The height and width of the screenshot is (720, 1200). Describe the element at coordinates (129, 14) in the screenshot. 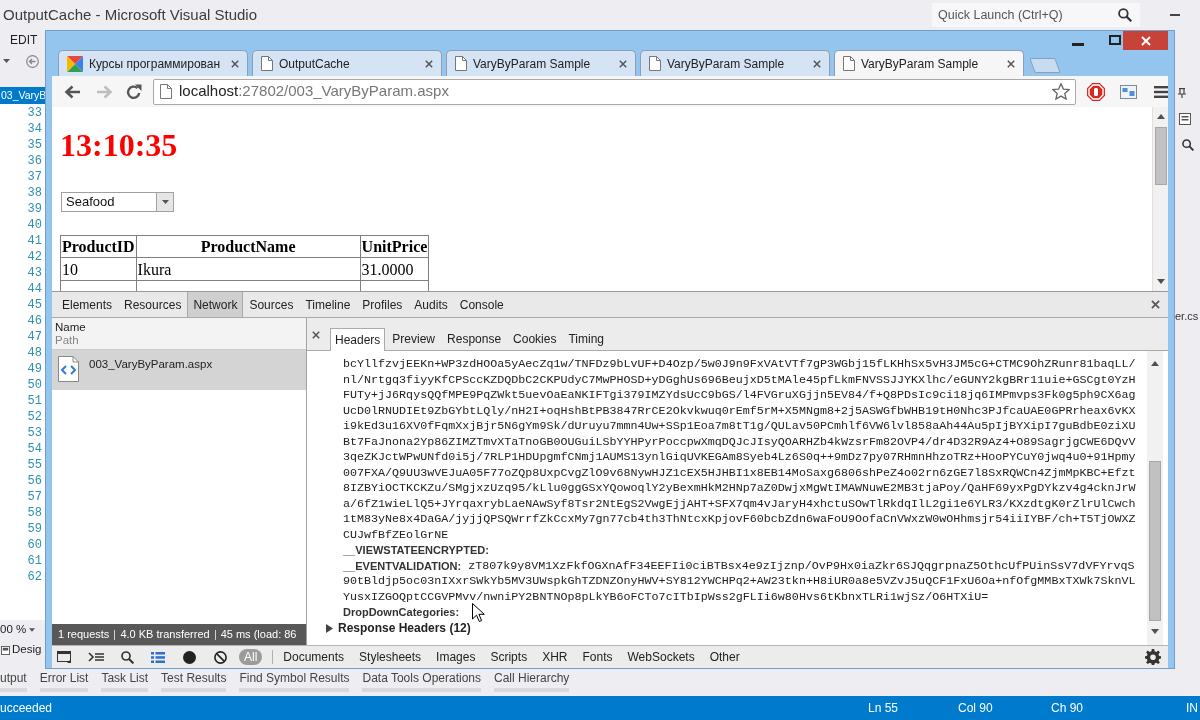

I see `window-title: OutputCache - Microsoft Visual Studio` at that location.